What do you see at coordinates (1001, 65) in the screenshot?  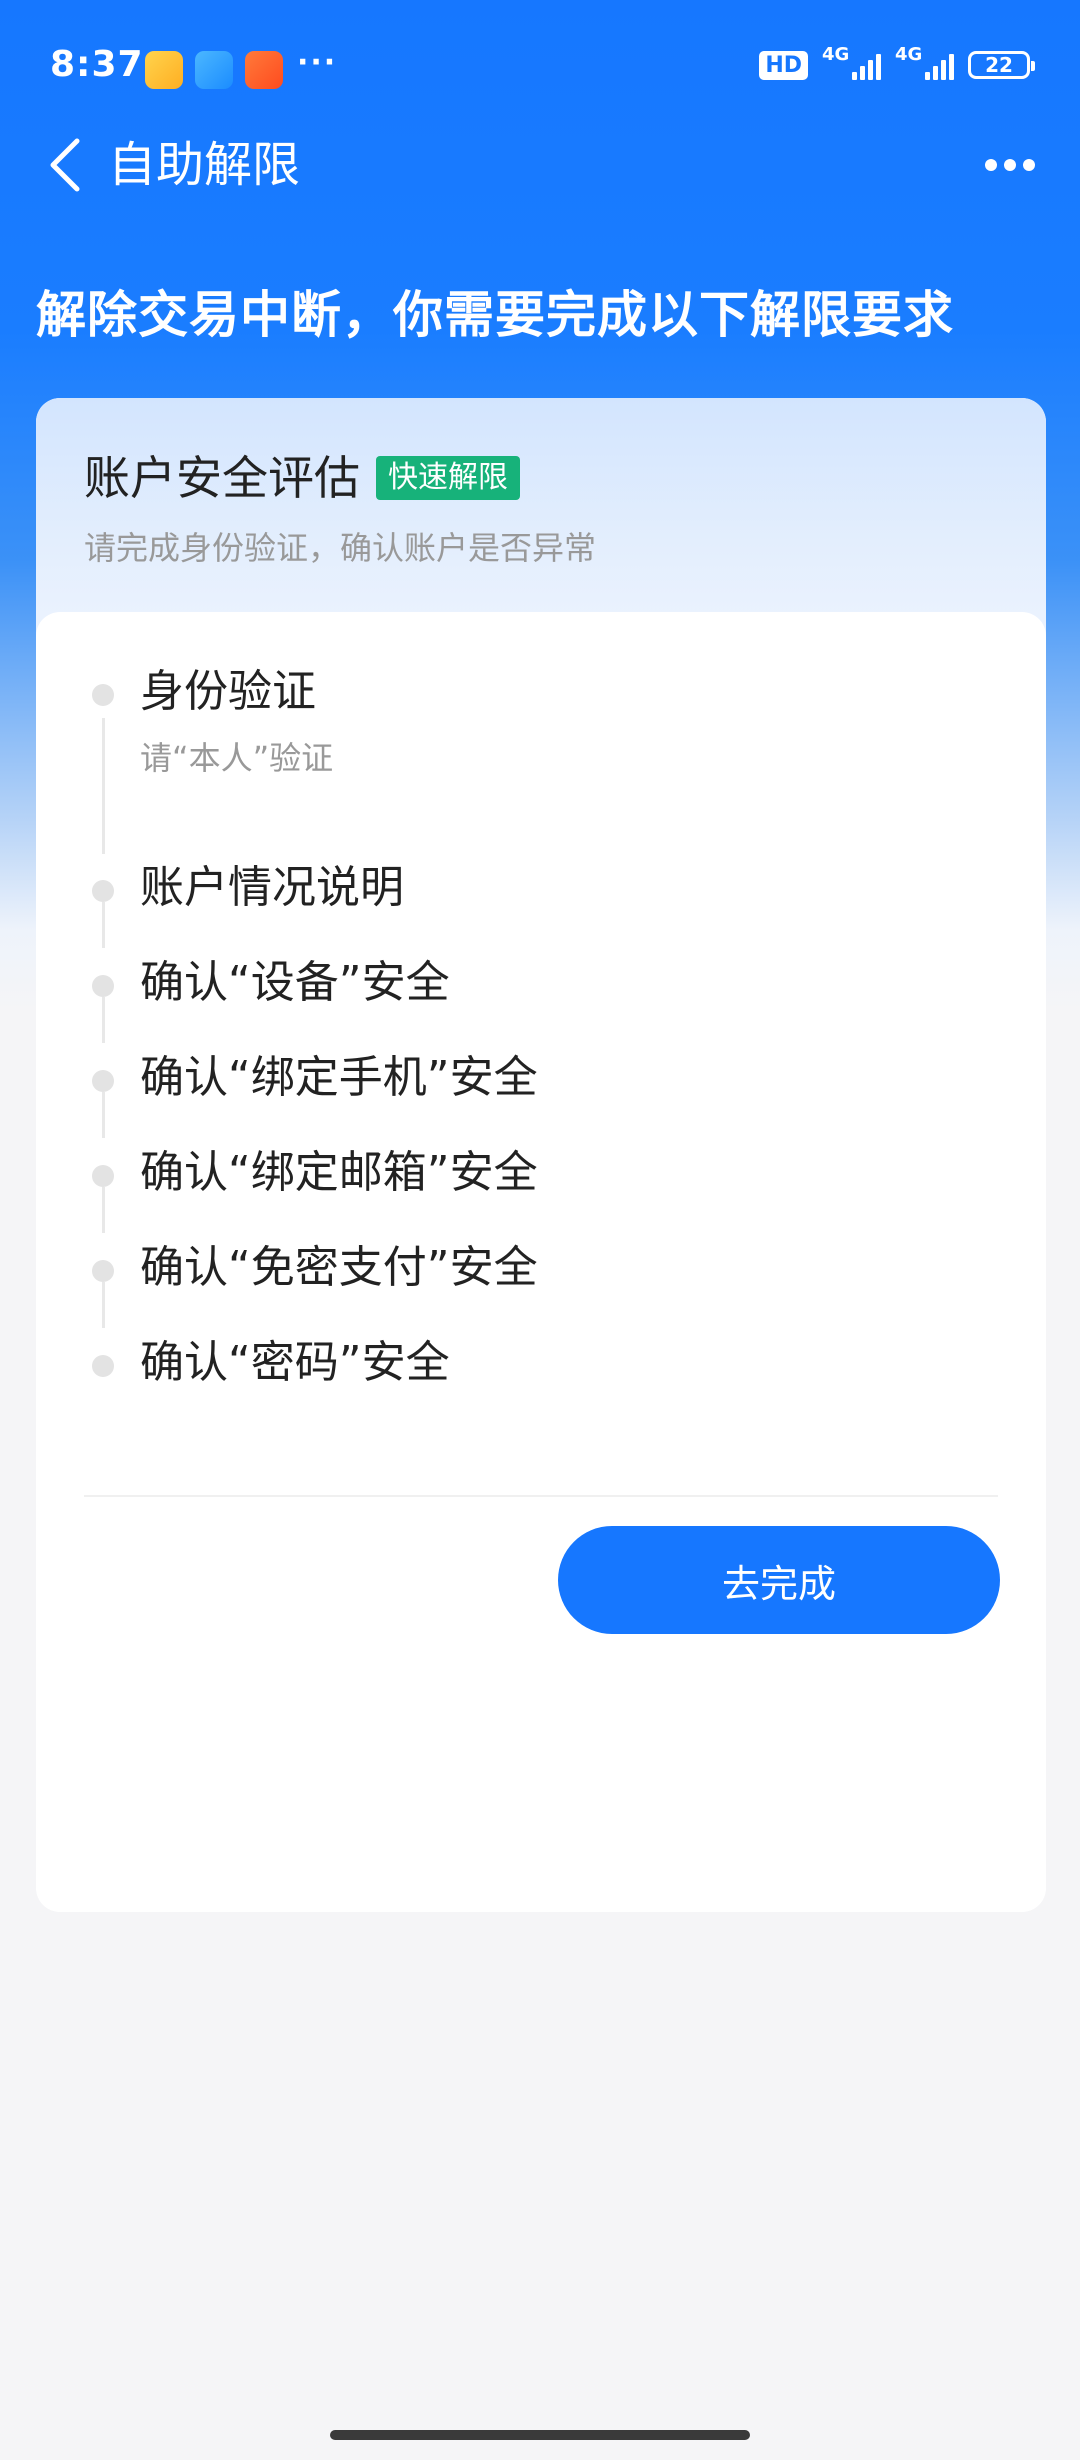 I see `battery-icon: 22` at bounding box center [1001, 65].